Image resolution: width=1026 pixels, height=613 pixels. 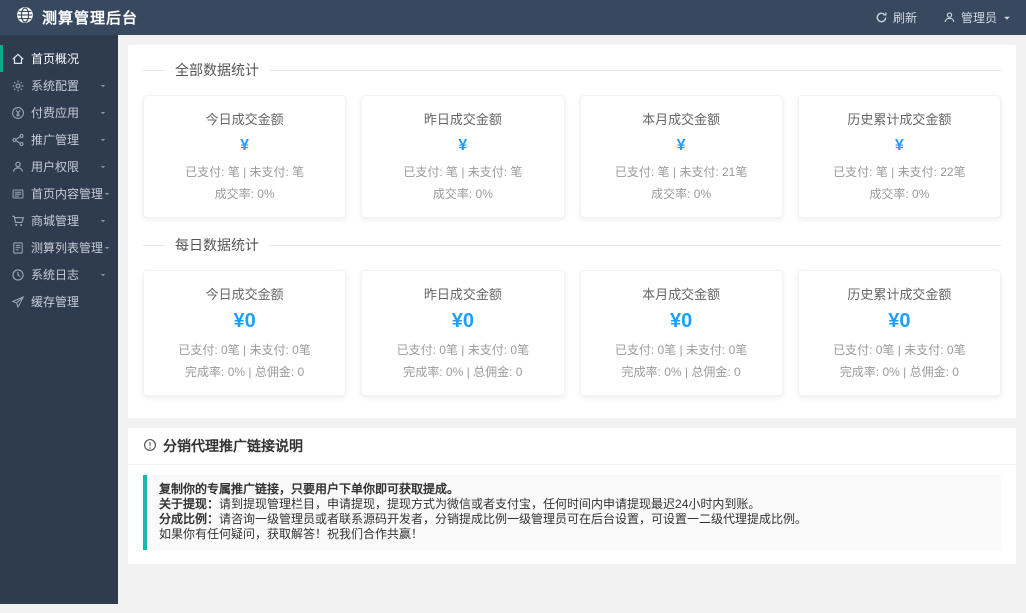 What do you see at coordinates (90, 18) in the screenshot?
I see `app-title: 测算管理后台` at bounding box center [90, 18].